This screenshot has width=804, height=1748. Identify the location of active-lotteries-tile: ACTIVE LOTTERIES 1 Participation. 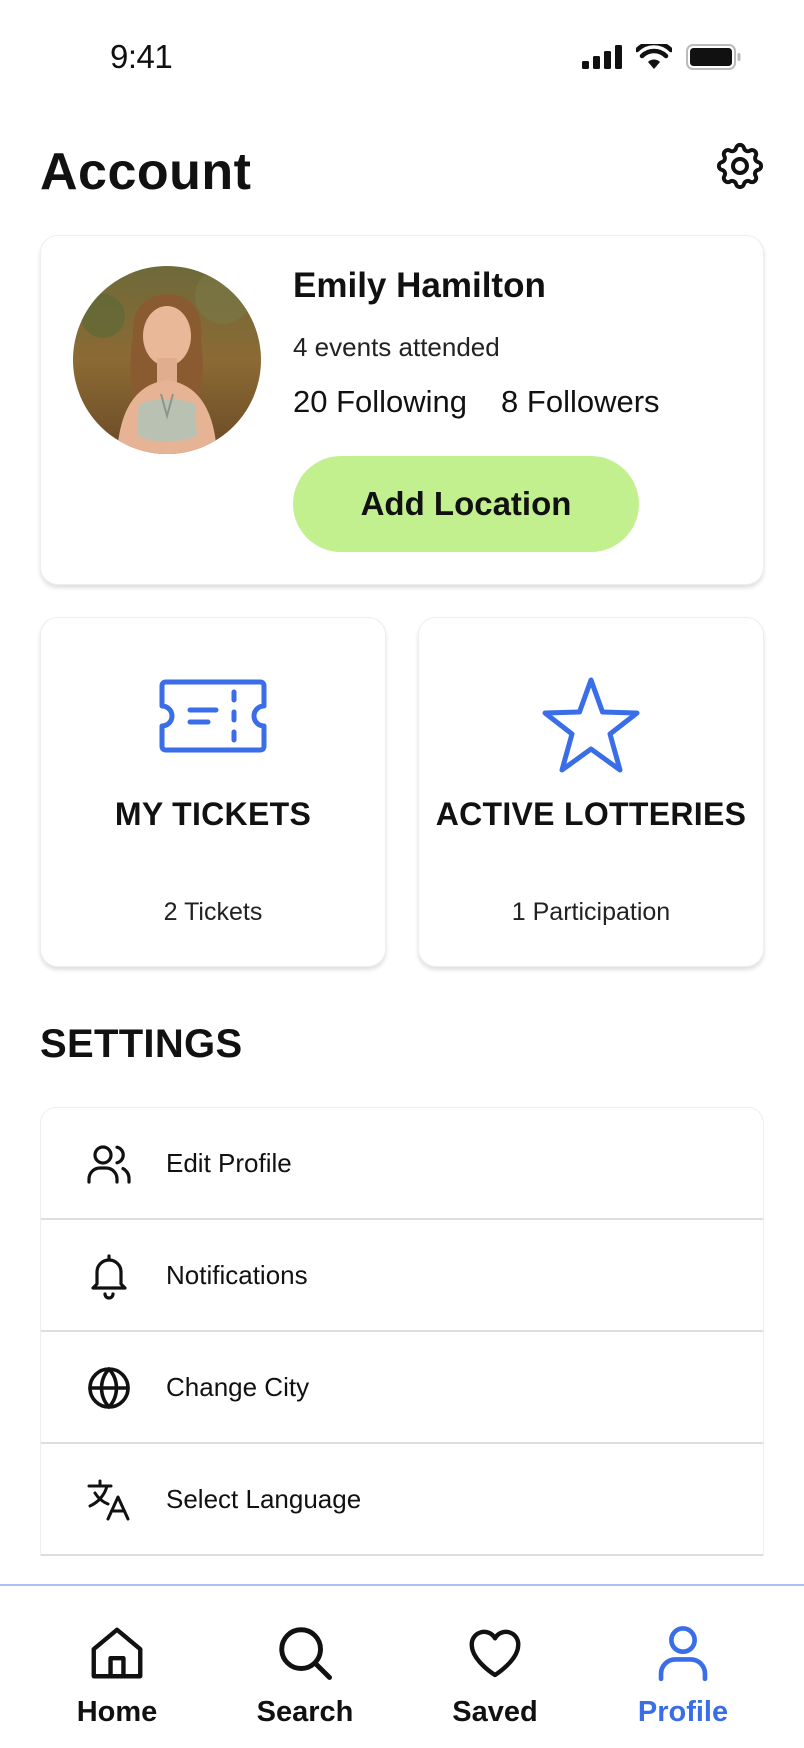
(591, 792).